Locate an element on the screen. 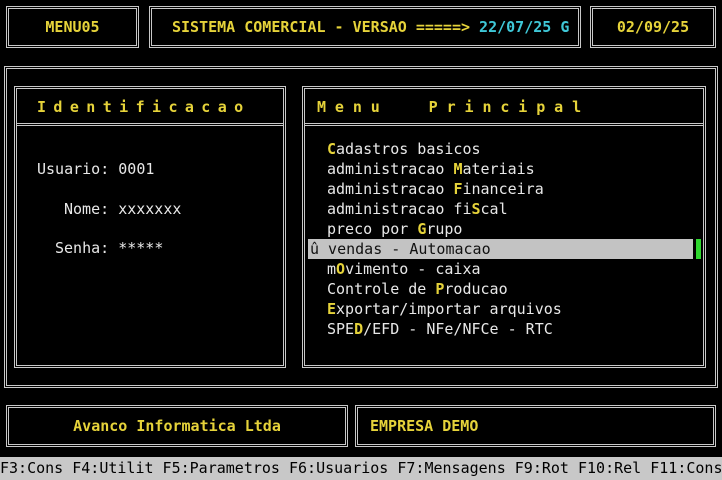  senha-label: Senha: is located at coordinates (82, 248).